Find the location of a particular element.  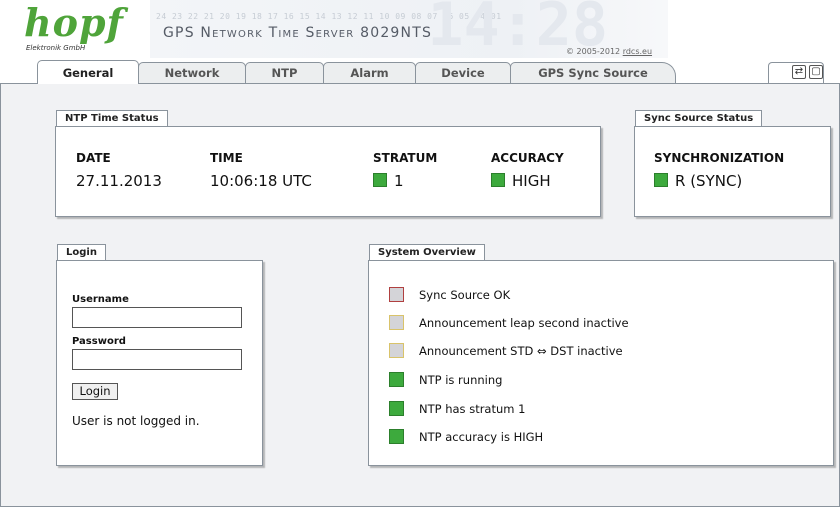

time-value: 10:06:18 UTC is located at coordinates (261, 181).